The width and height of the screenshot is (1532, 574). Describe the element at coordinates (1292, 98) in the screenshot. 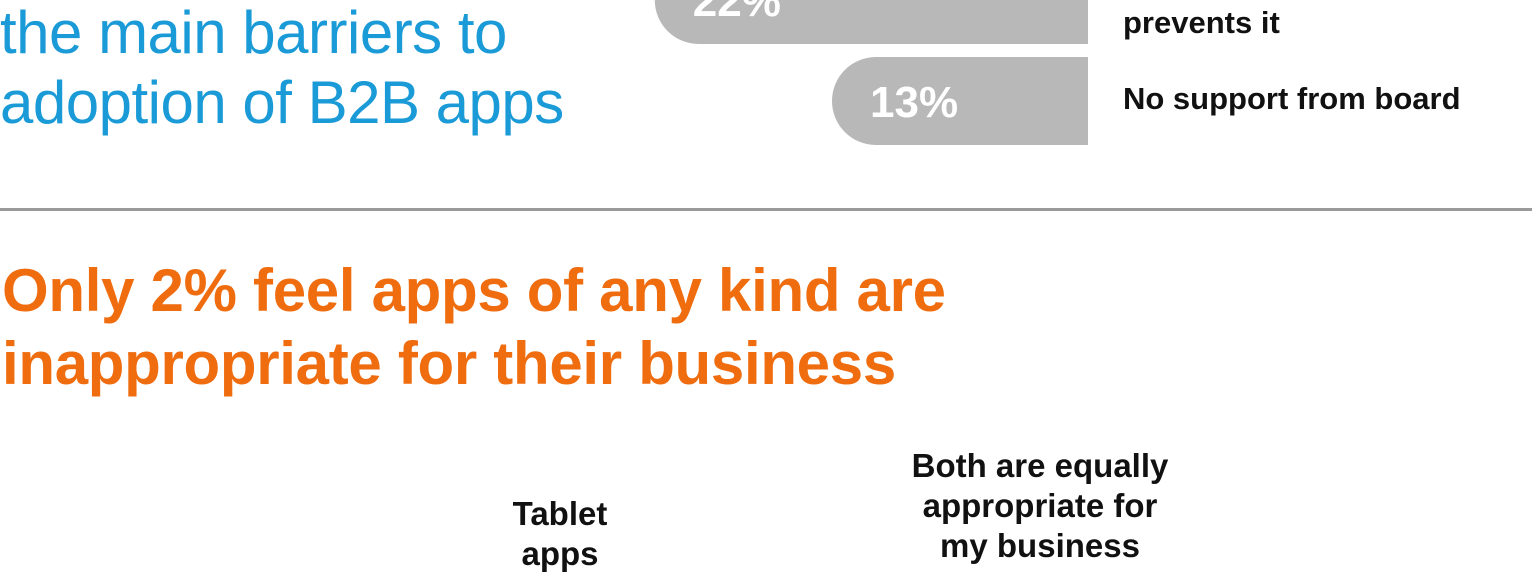

I see `bar-label-no-support-from-board: No support from board` at that location.